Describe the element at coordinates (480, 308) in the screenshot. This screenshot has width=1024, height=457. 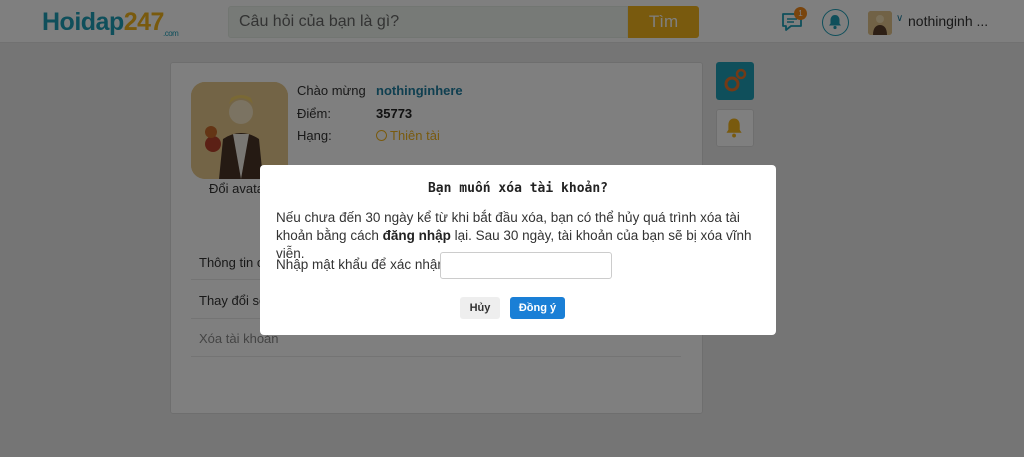
I see `cancel-button: Hủy` at that location.